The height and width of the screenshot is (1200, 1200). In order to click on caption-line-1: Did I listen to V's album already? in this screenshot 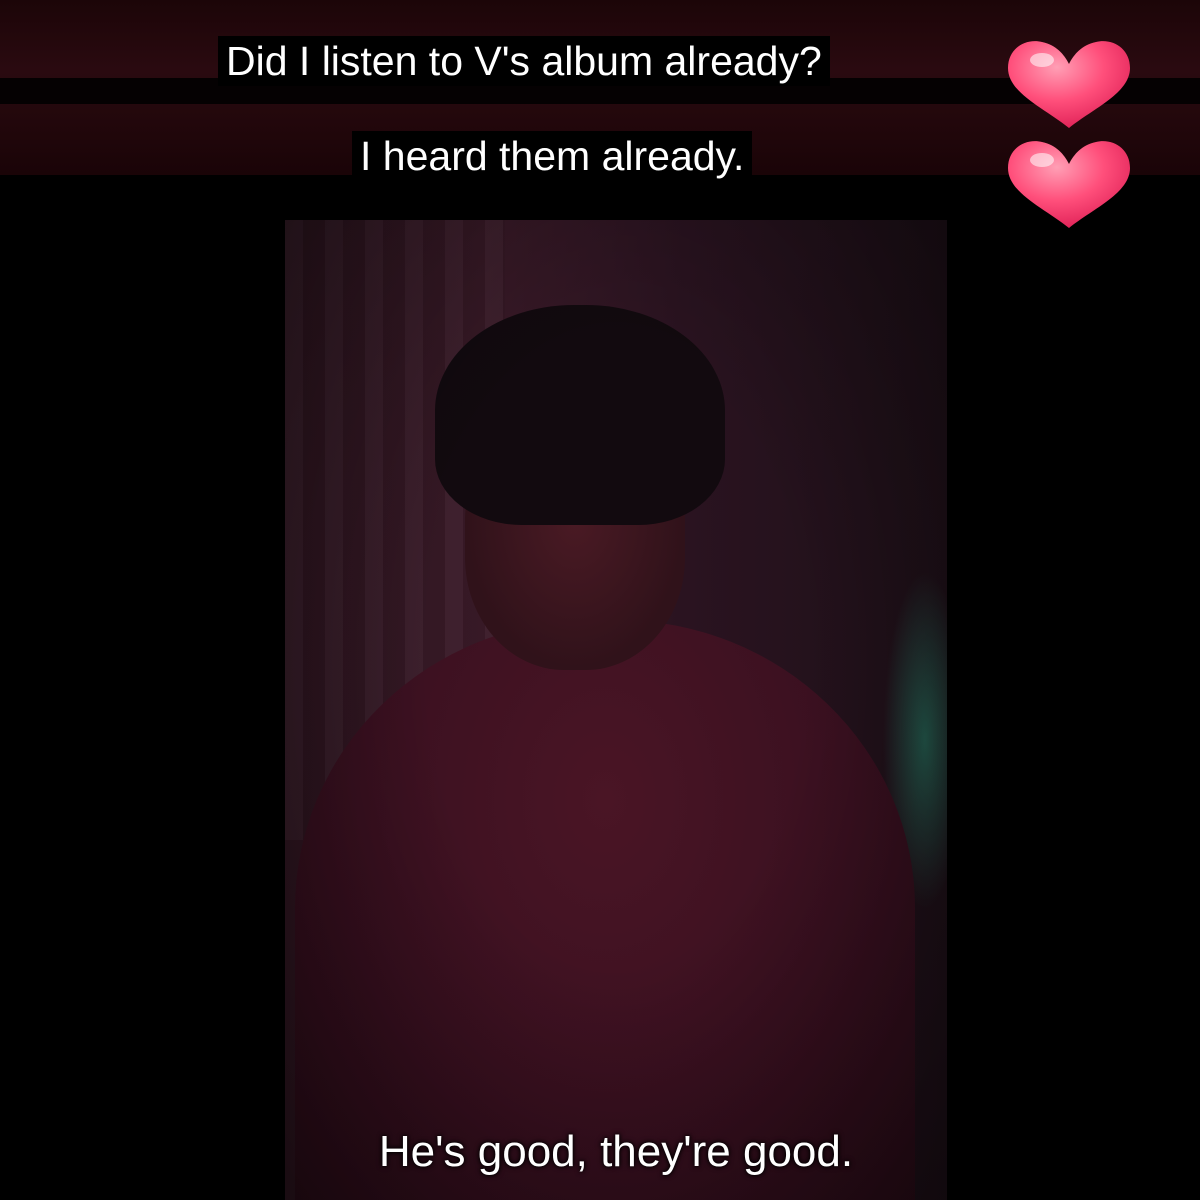, I will do `click(524, 61)`.